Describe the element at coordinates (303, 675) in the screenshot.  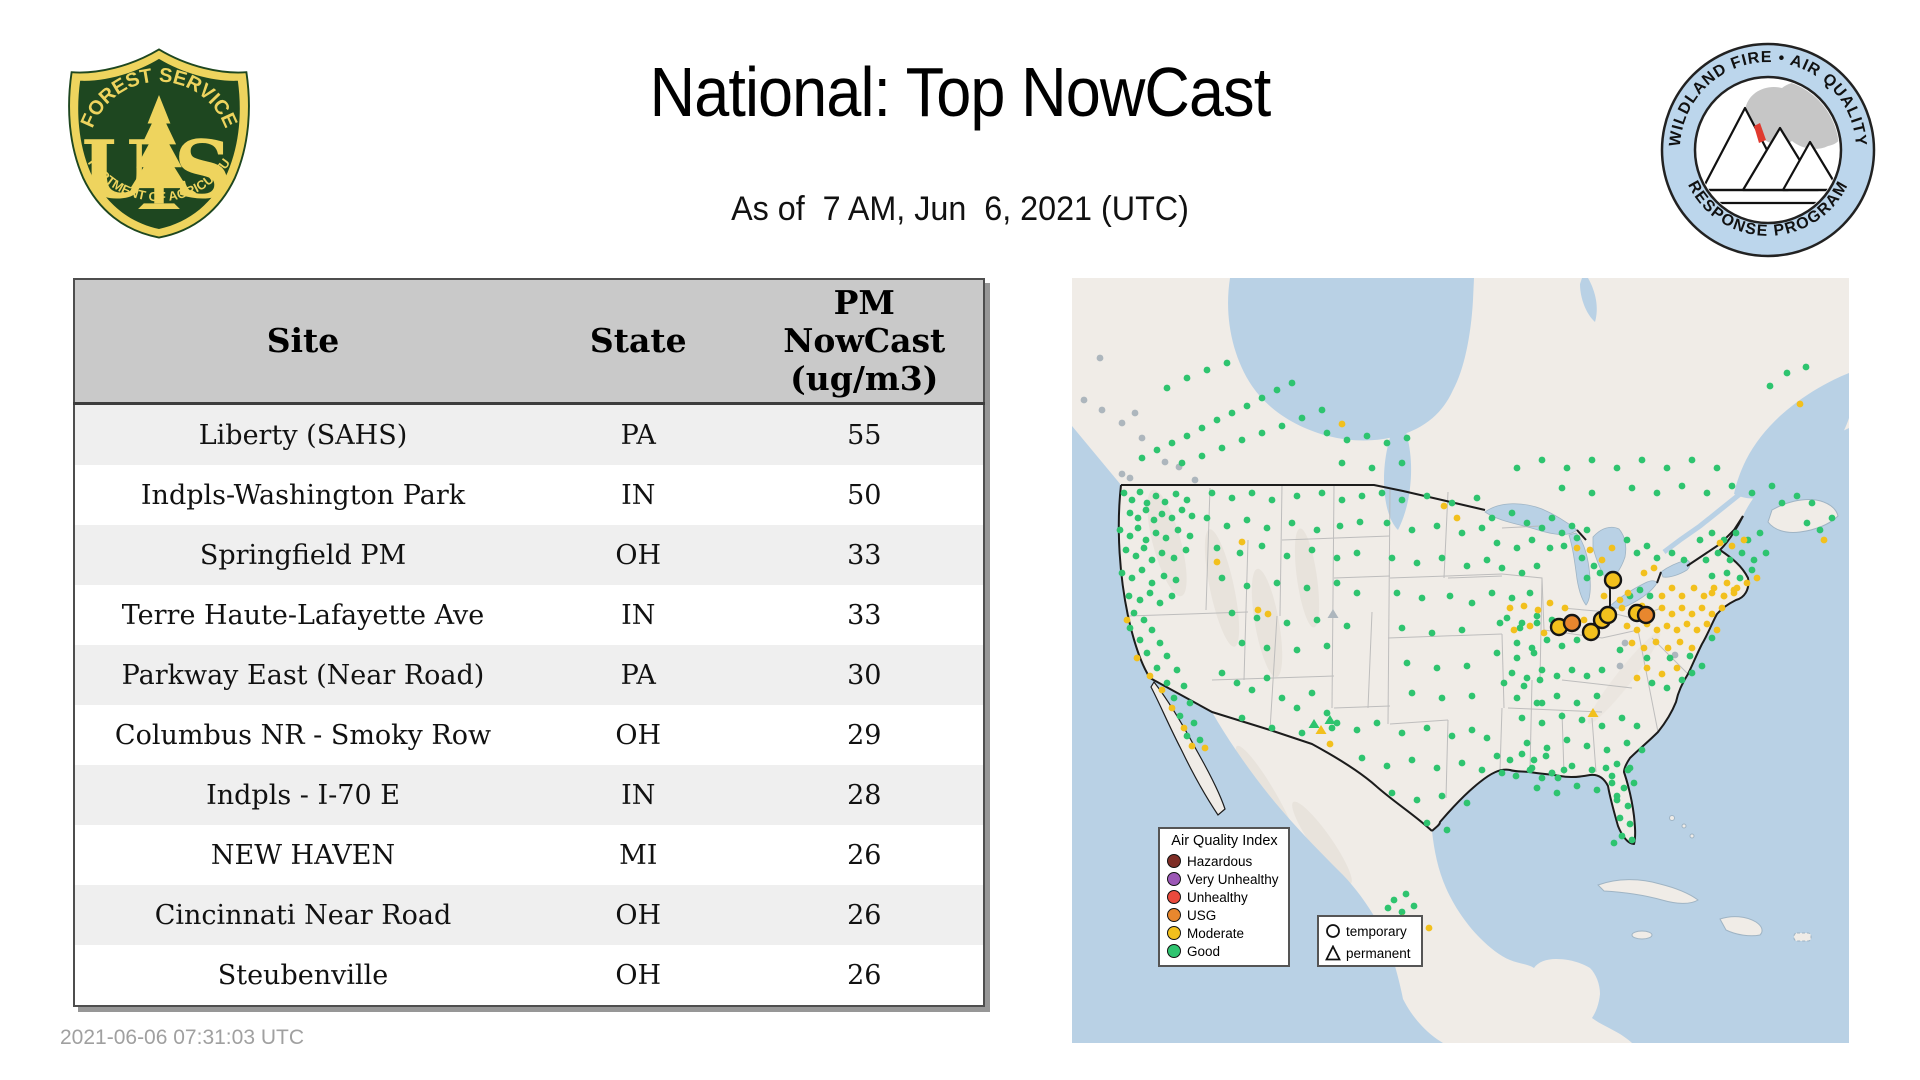
I see `site-cell: Parkway East (Near Road)` at that location.